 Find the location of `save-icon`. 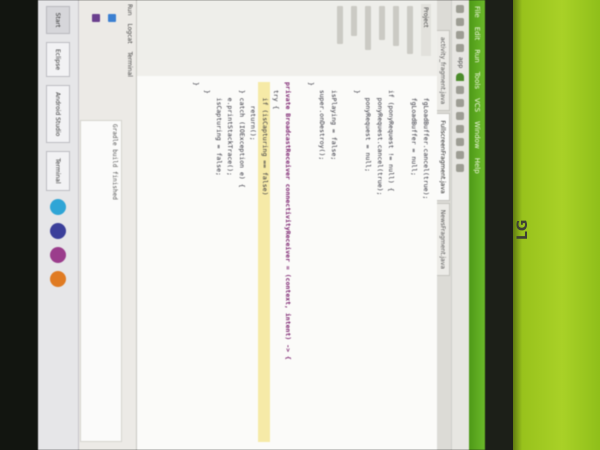

save-icon is located at coordinates (460, 22).